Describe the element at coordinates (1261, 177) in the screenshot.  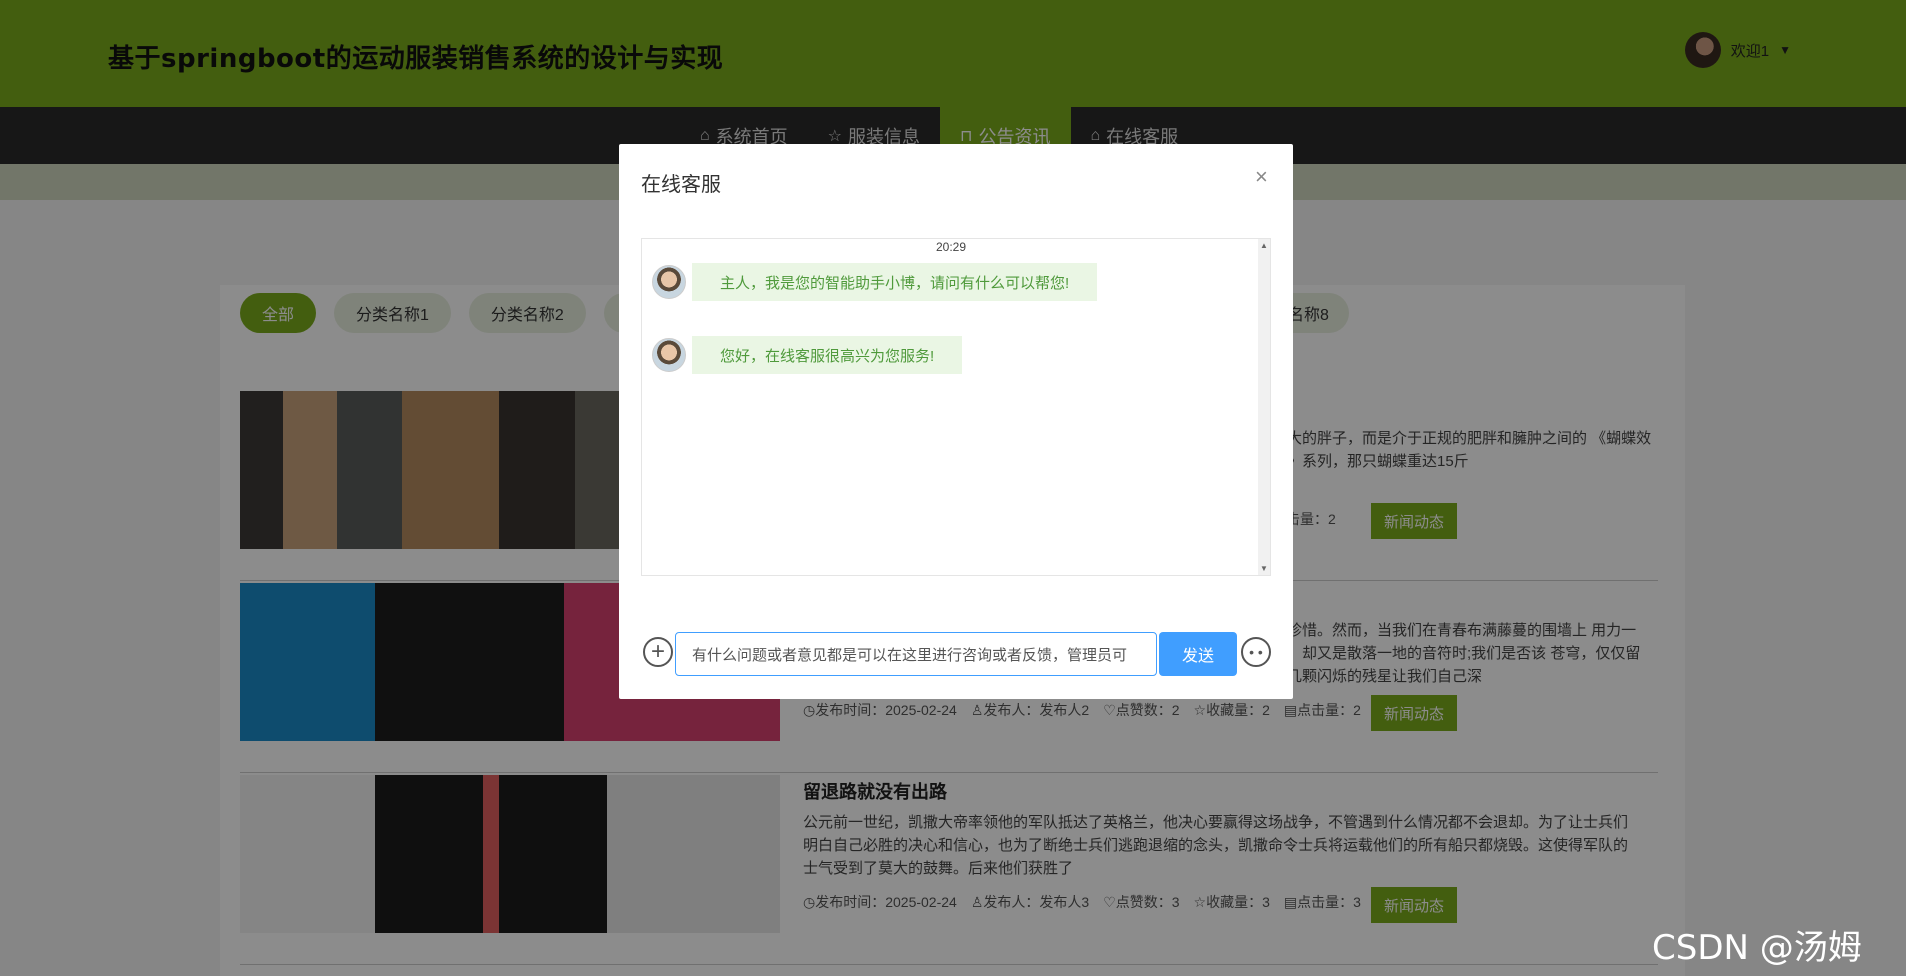
I see `close-icon: ×` at that location.